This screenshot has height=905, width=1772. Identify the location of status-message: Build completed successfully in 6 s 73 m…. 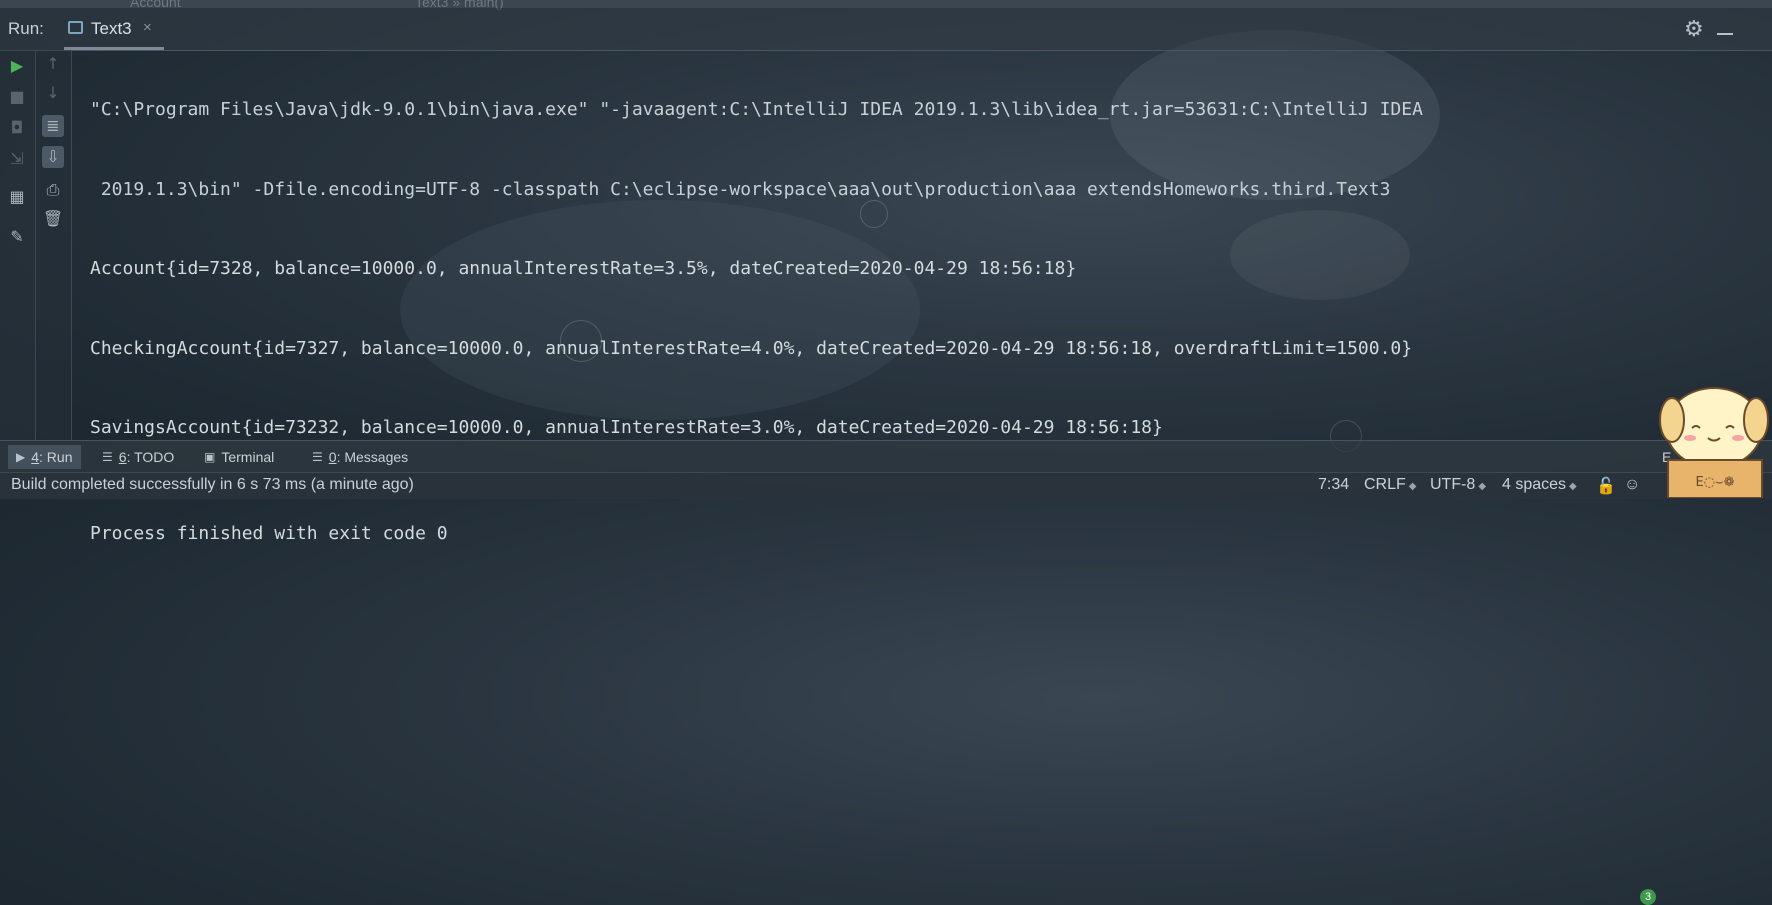
(212, 485).